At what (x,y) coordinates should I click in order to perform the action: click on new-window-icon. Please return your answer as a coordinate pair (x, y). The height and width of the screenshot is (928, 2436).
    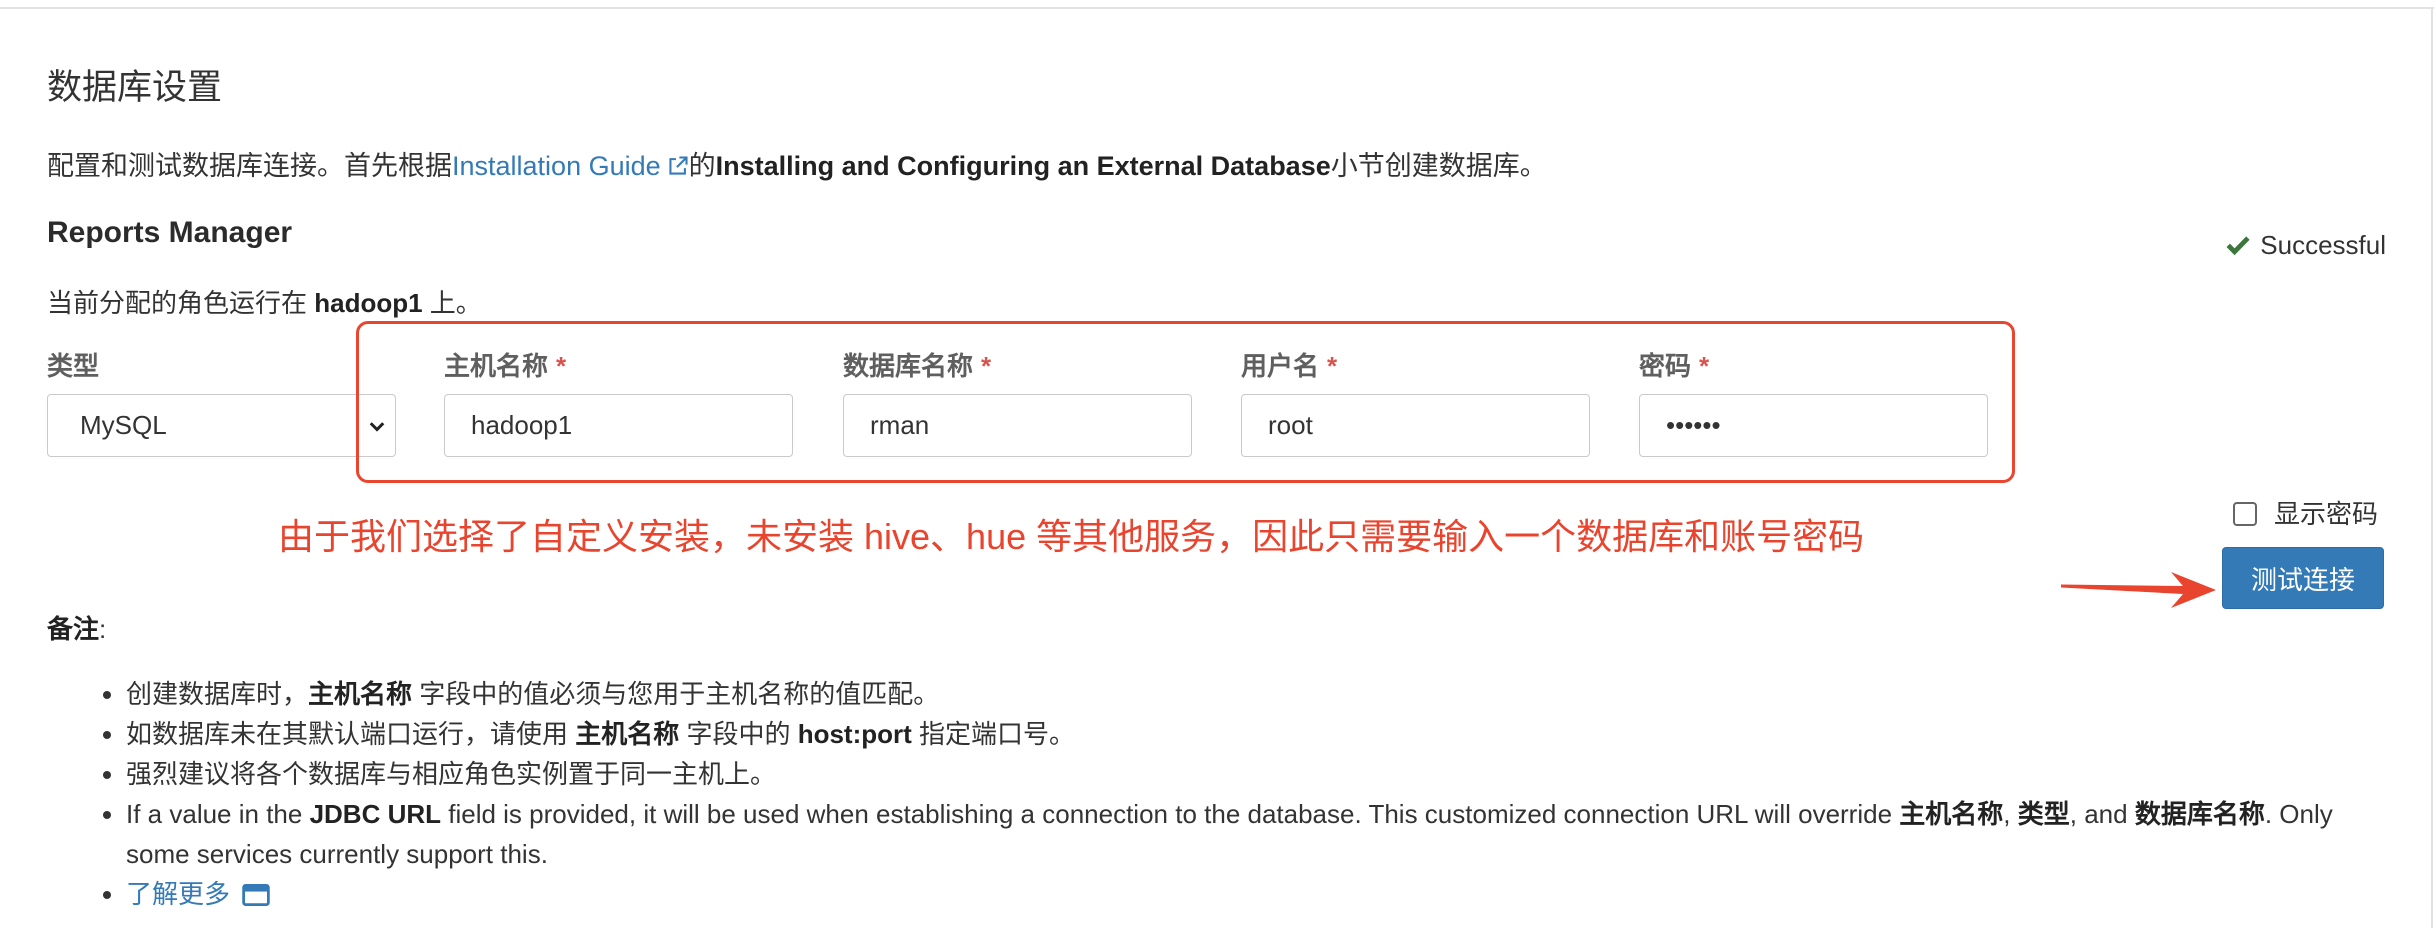
    Looking at the image, I should click on (256, 895).